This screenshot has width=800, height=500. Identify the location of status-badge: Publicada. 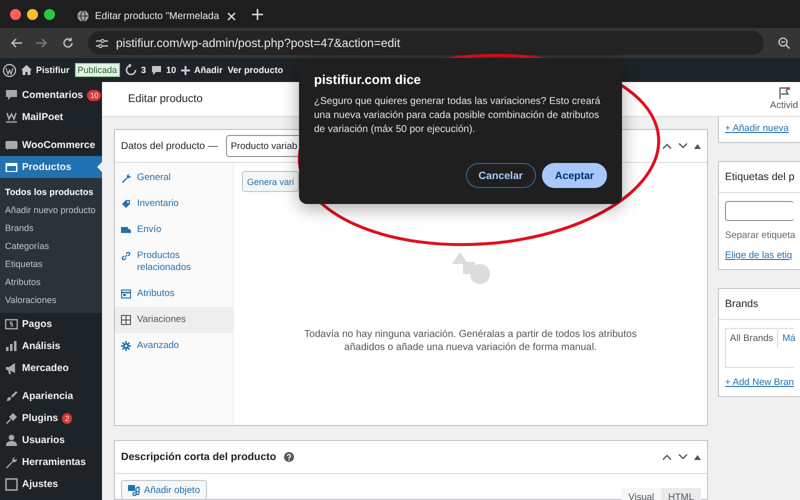
(97, 70).